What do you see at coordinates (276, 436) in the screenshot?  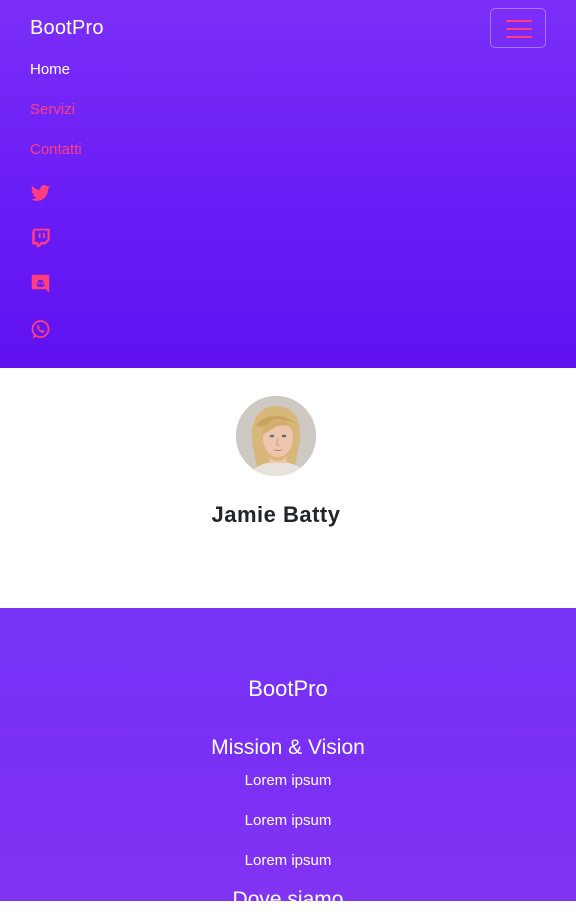 I see `avatar` at bounding box center [276, 436].